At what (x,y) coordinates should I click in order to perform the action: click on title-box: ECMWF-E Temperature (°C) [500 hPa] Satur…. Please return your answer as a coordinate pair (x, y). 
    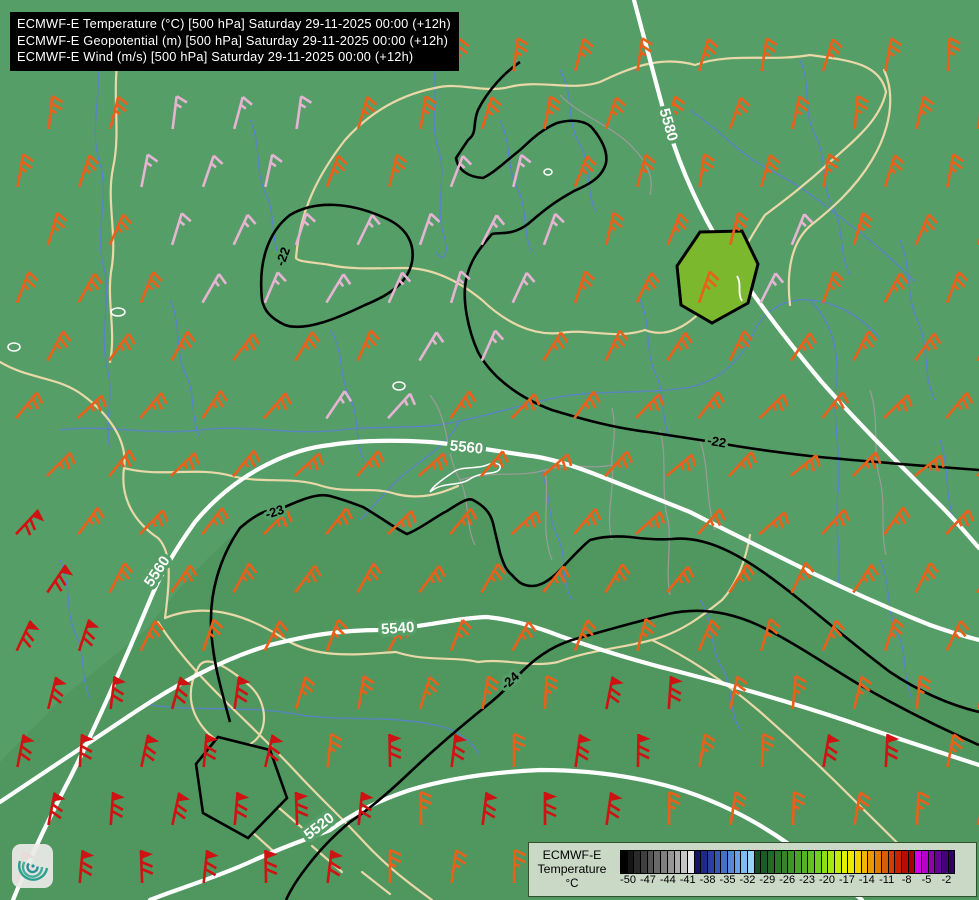
    Looking at the image, I should click on (234, 41).